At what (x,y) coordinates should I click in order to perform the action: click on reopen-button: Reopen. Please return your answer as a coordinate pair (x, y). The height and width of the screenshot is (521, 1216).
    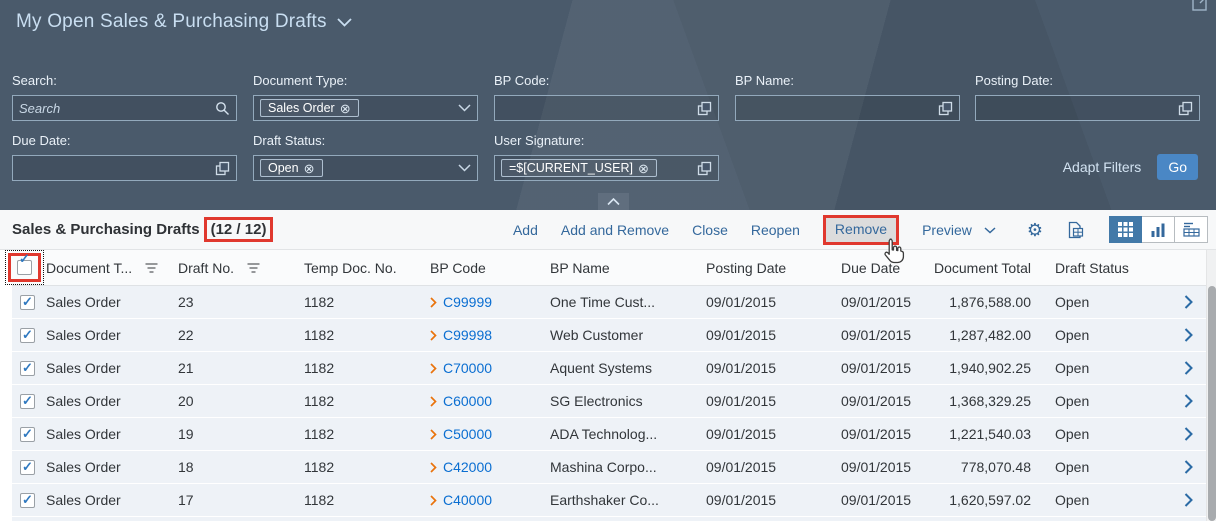
    Looking at the image, I should click on (775, 230).